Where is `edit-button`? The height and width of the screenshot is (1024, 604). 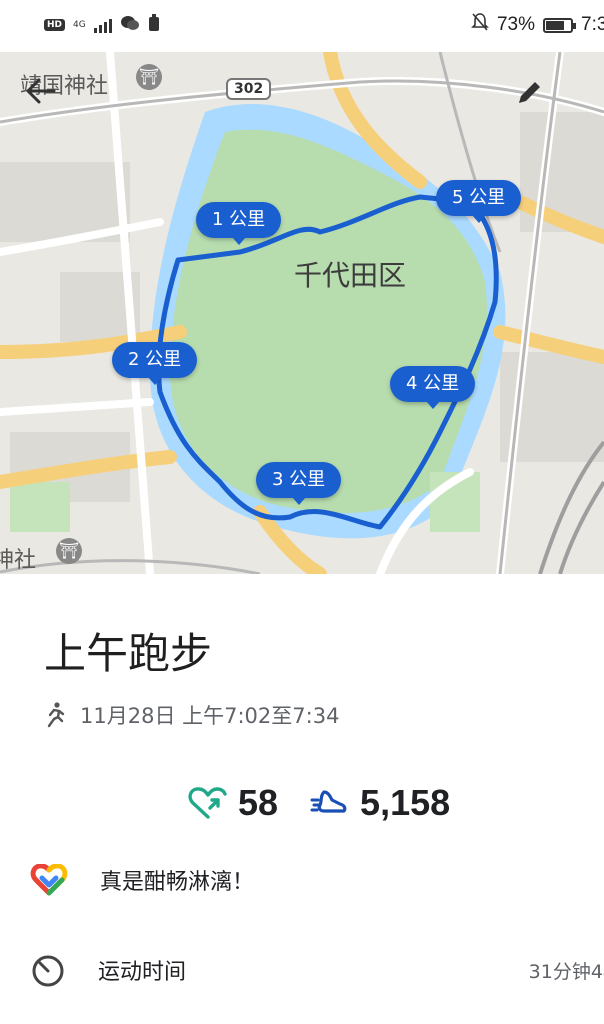 edit-button is located at coordinates (536, 100).